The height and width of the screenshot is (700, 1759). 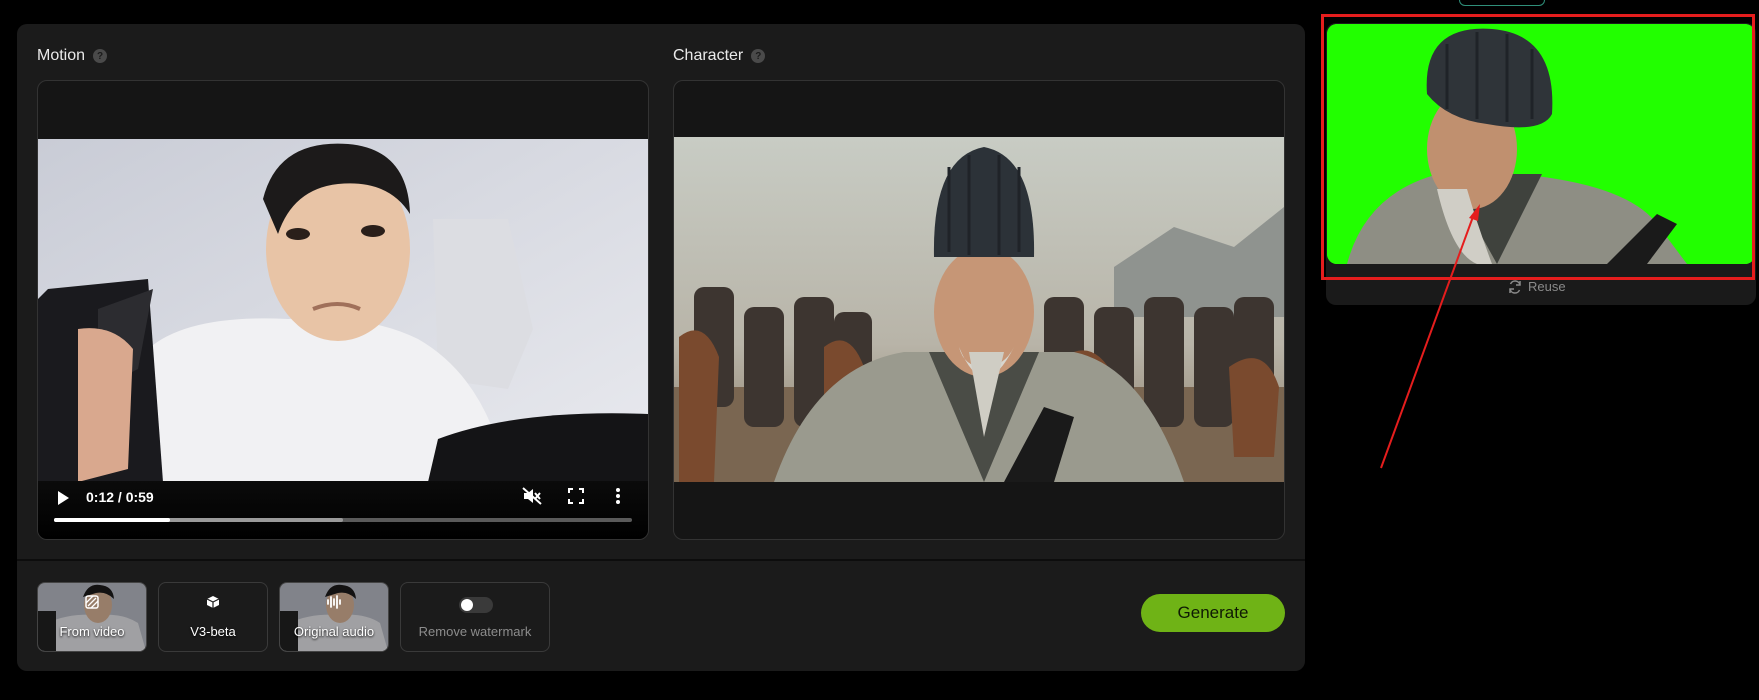 I want to click on motion-label: Motion, so click(x=61, y=55).